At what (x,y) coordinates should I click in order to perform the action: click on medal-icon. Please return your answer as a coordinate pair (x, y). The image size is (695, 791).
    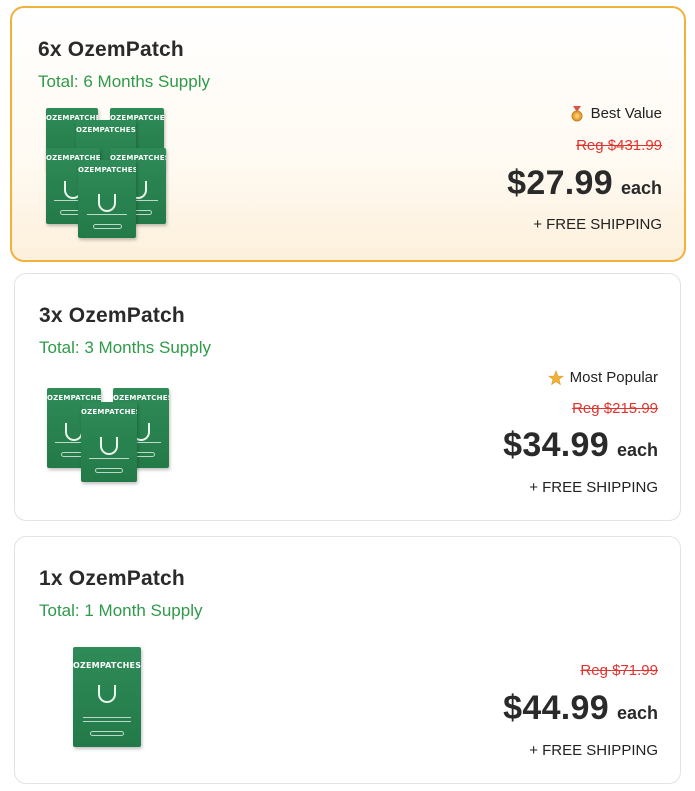
    Looking at the image, I should click on (577, 113).